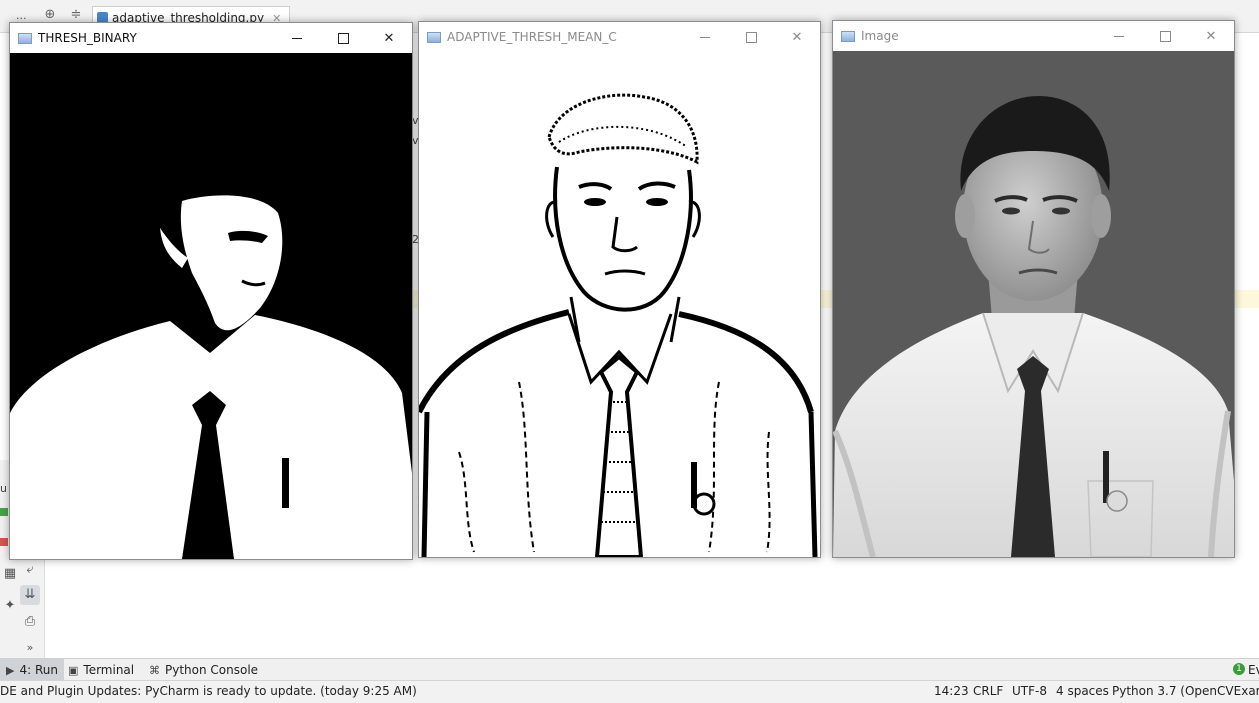 The height and width of the screenshot is (703, 1259). I want to click on python-console-icon: ⌘, so click(154, 670).